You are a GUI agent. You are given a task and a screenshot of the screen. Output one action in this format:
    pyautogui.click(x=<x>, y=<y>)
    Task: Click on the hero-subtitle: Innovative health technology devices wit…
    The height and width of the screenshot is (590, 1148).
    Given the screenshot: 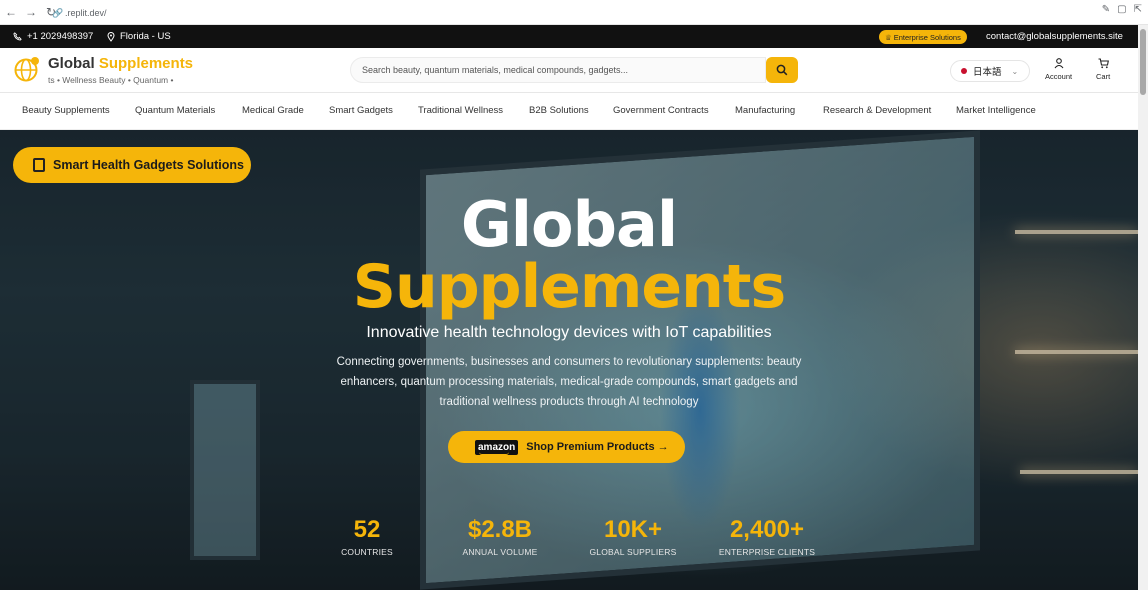 What is the action you would take?
    pyautogui.click(x=569, y=332)
    